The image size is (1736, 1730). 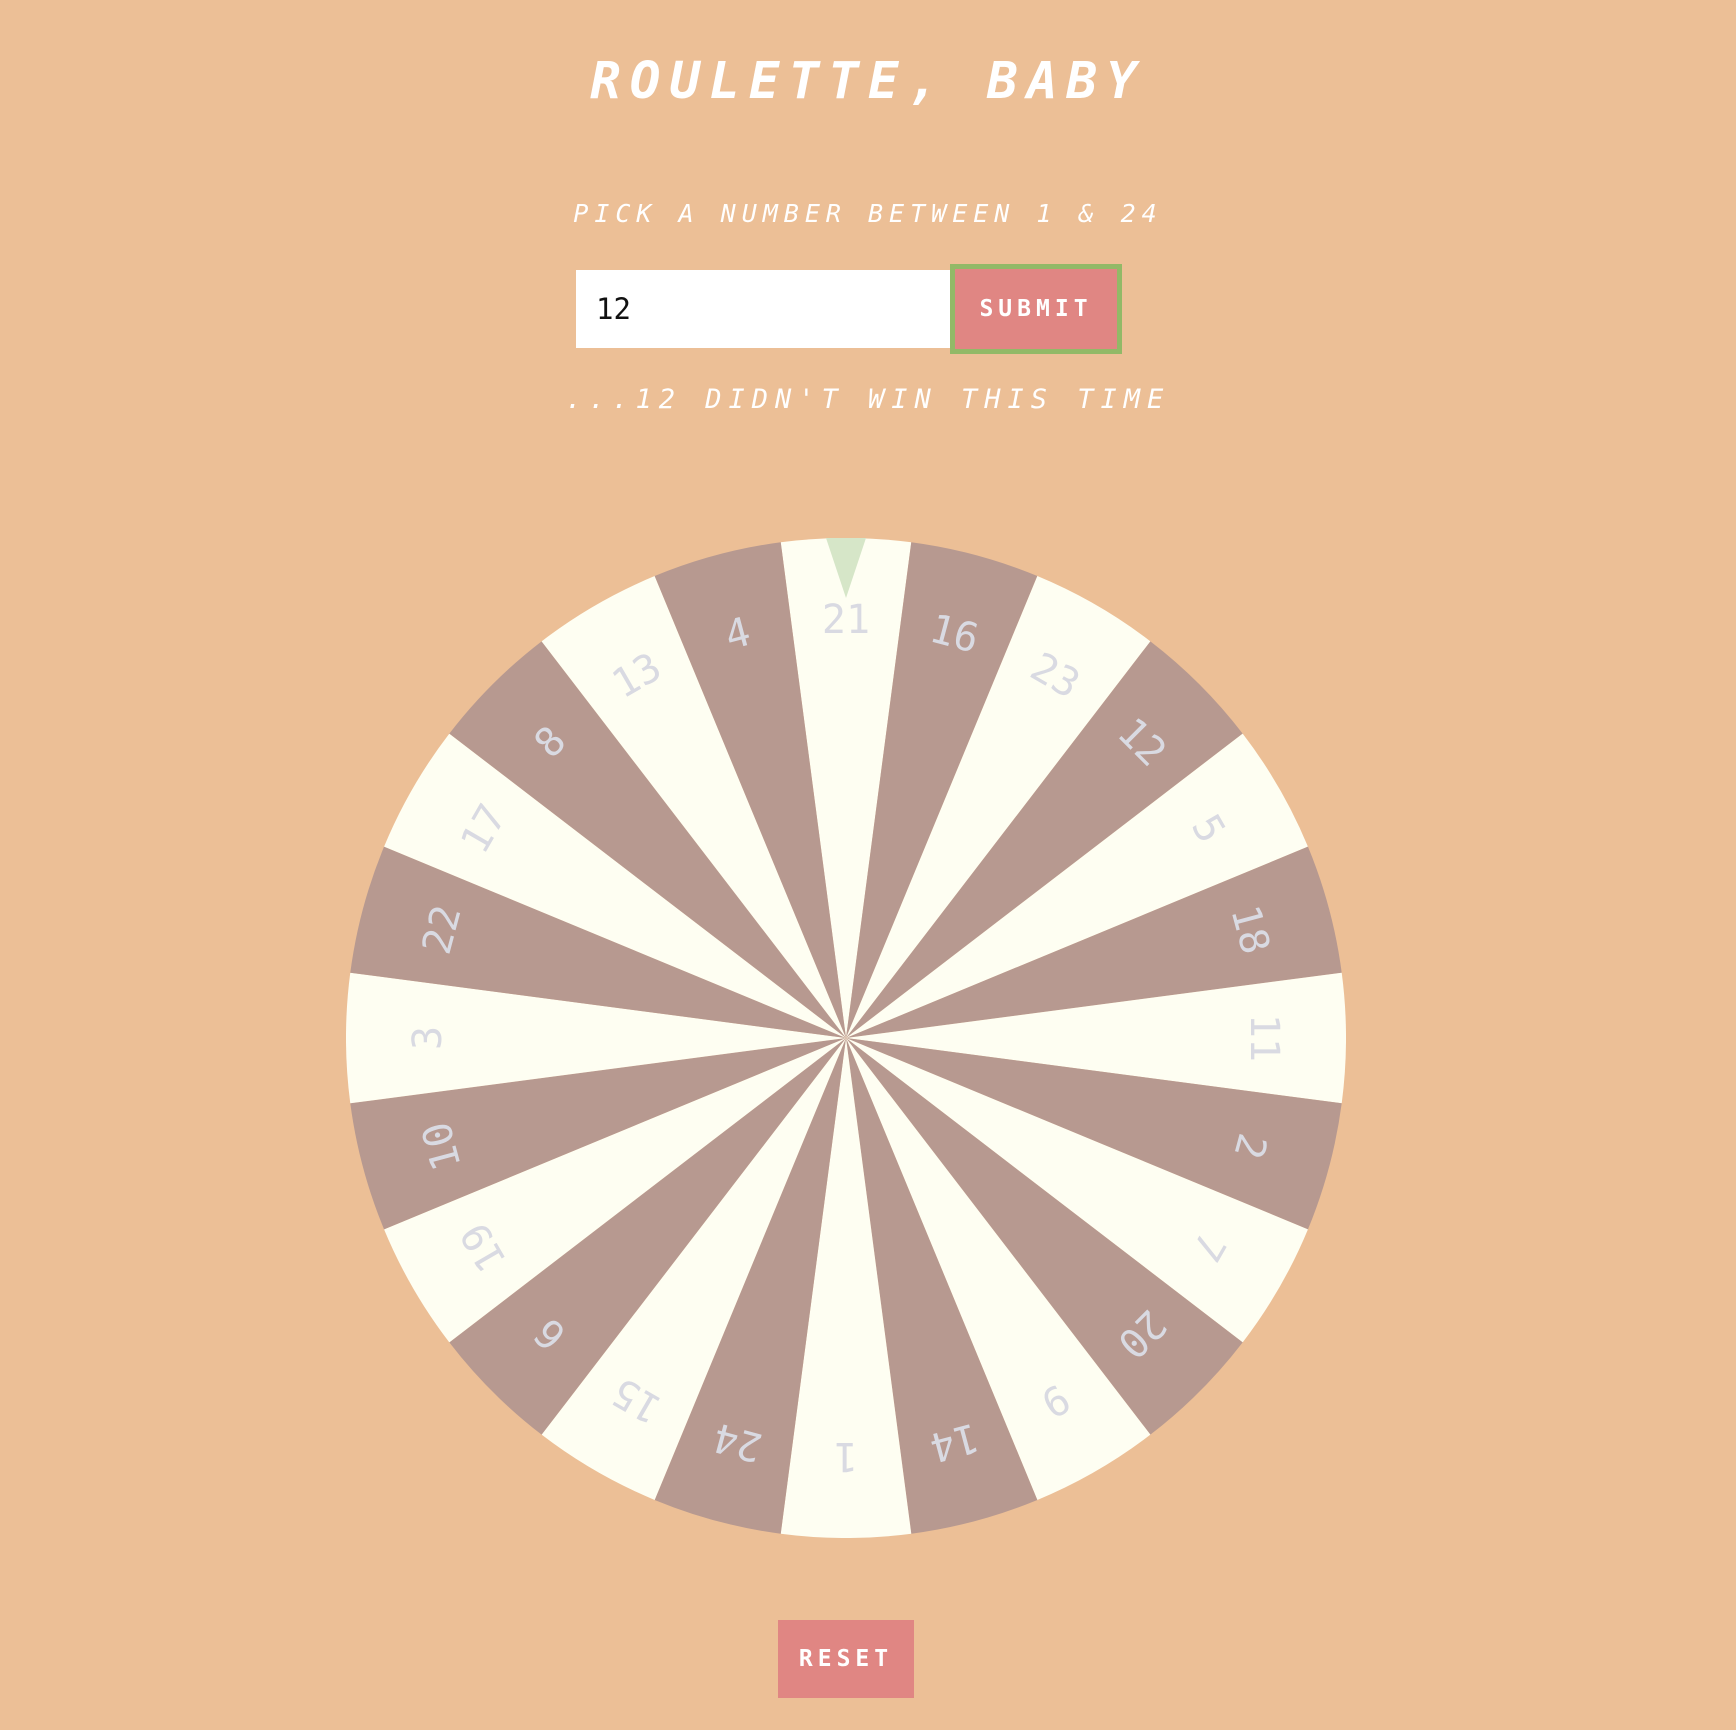 I want to click on wheel-number-label: 21, so click(x=846, y=620).